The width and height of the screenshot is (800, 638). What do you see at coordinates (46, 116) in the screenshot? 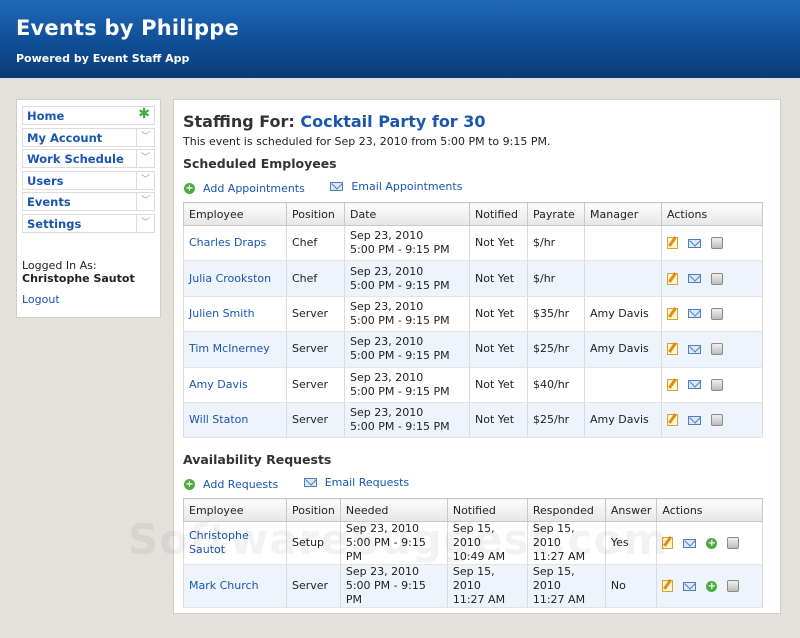
I see `sidebar-item-label: Home` at bounding box center [46, 116].